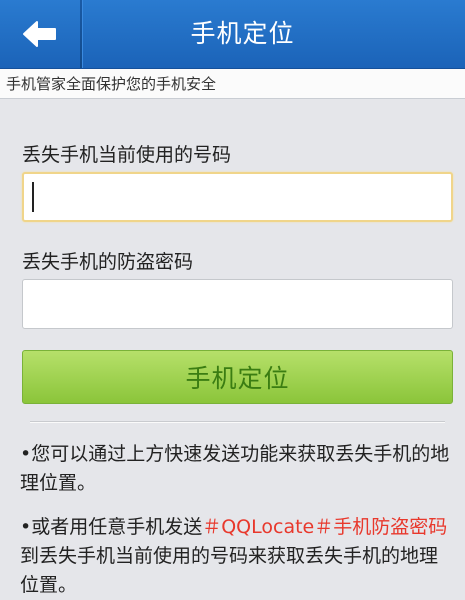  Describe the element at coordinates (325, 527) in the screenshot. I see `locate-sms-code: ＃QQLocate＃手机防盗密码` at that location.